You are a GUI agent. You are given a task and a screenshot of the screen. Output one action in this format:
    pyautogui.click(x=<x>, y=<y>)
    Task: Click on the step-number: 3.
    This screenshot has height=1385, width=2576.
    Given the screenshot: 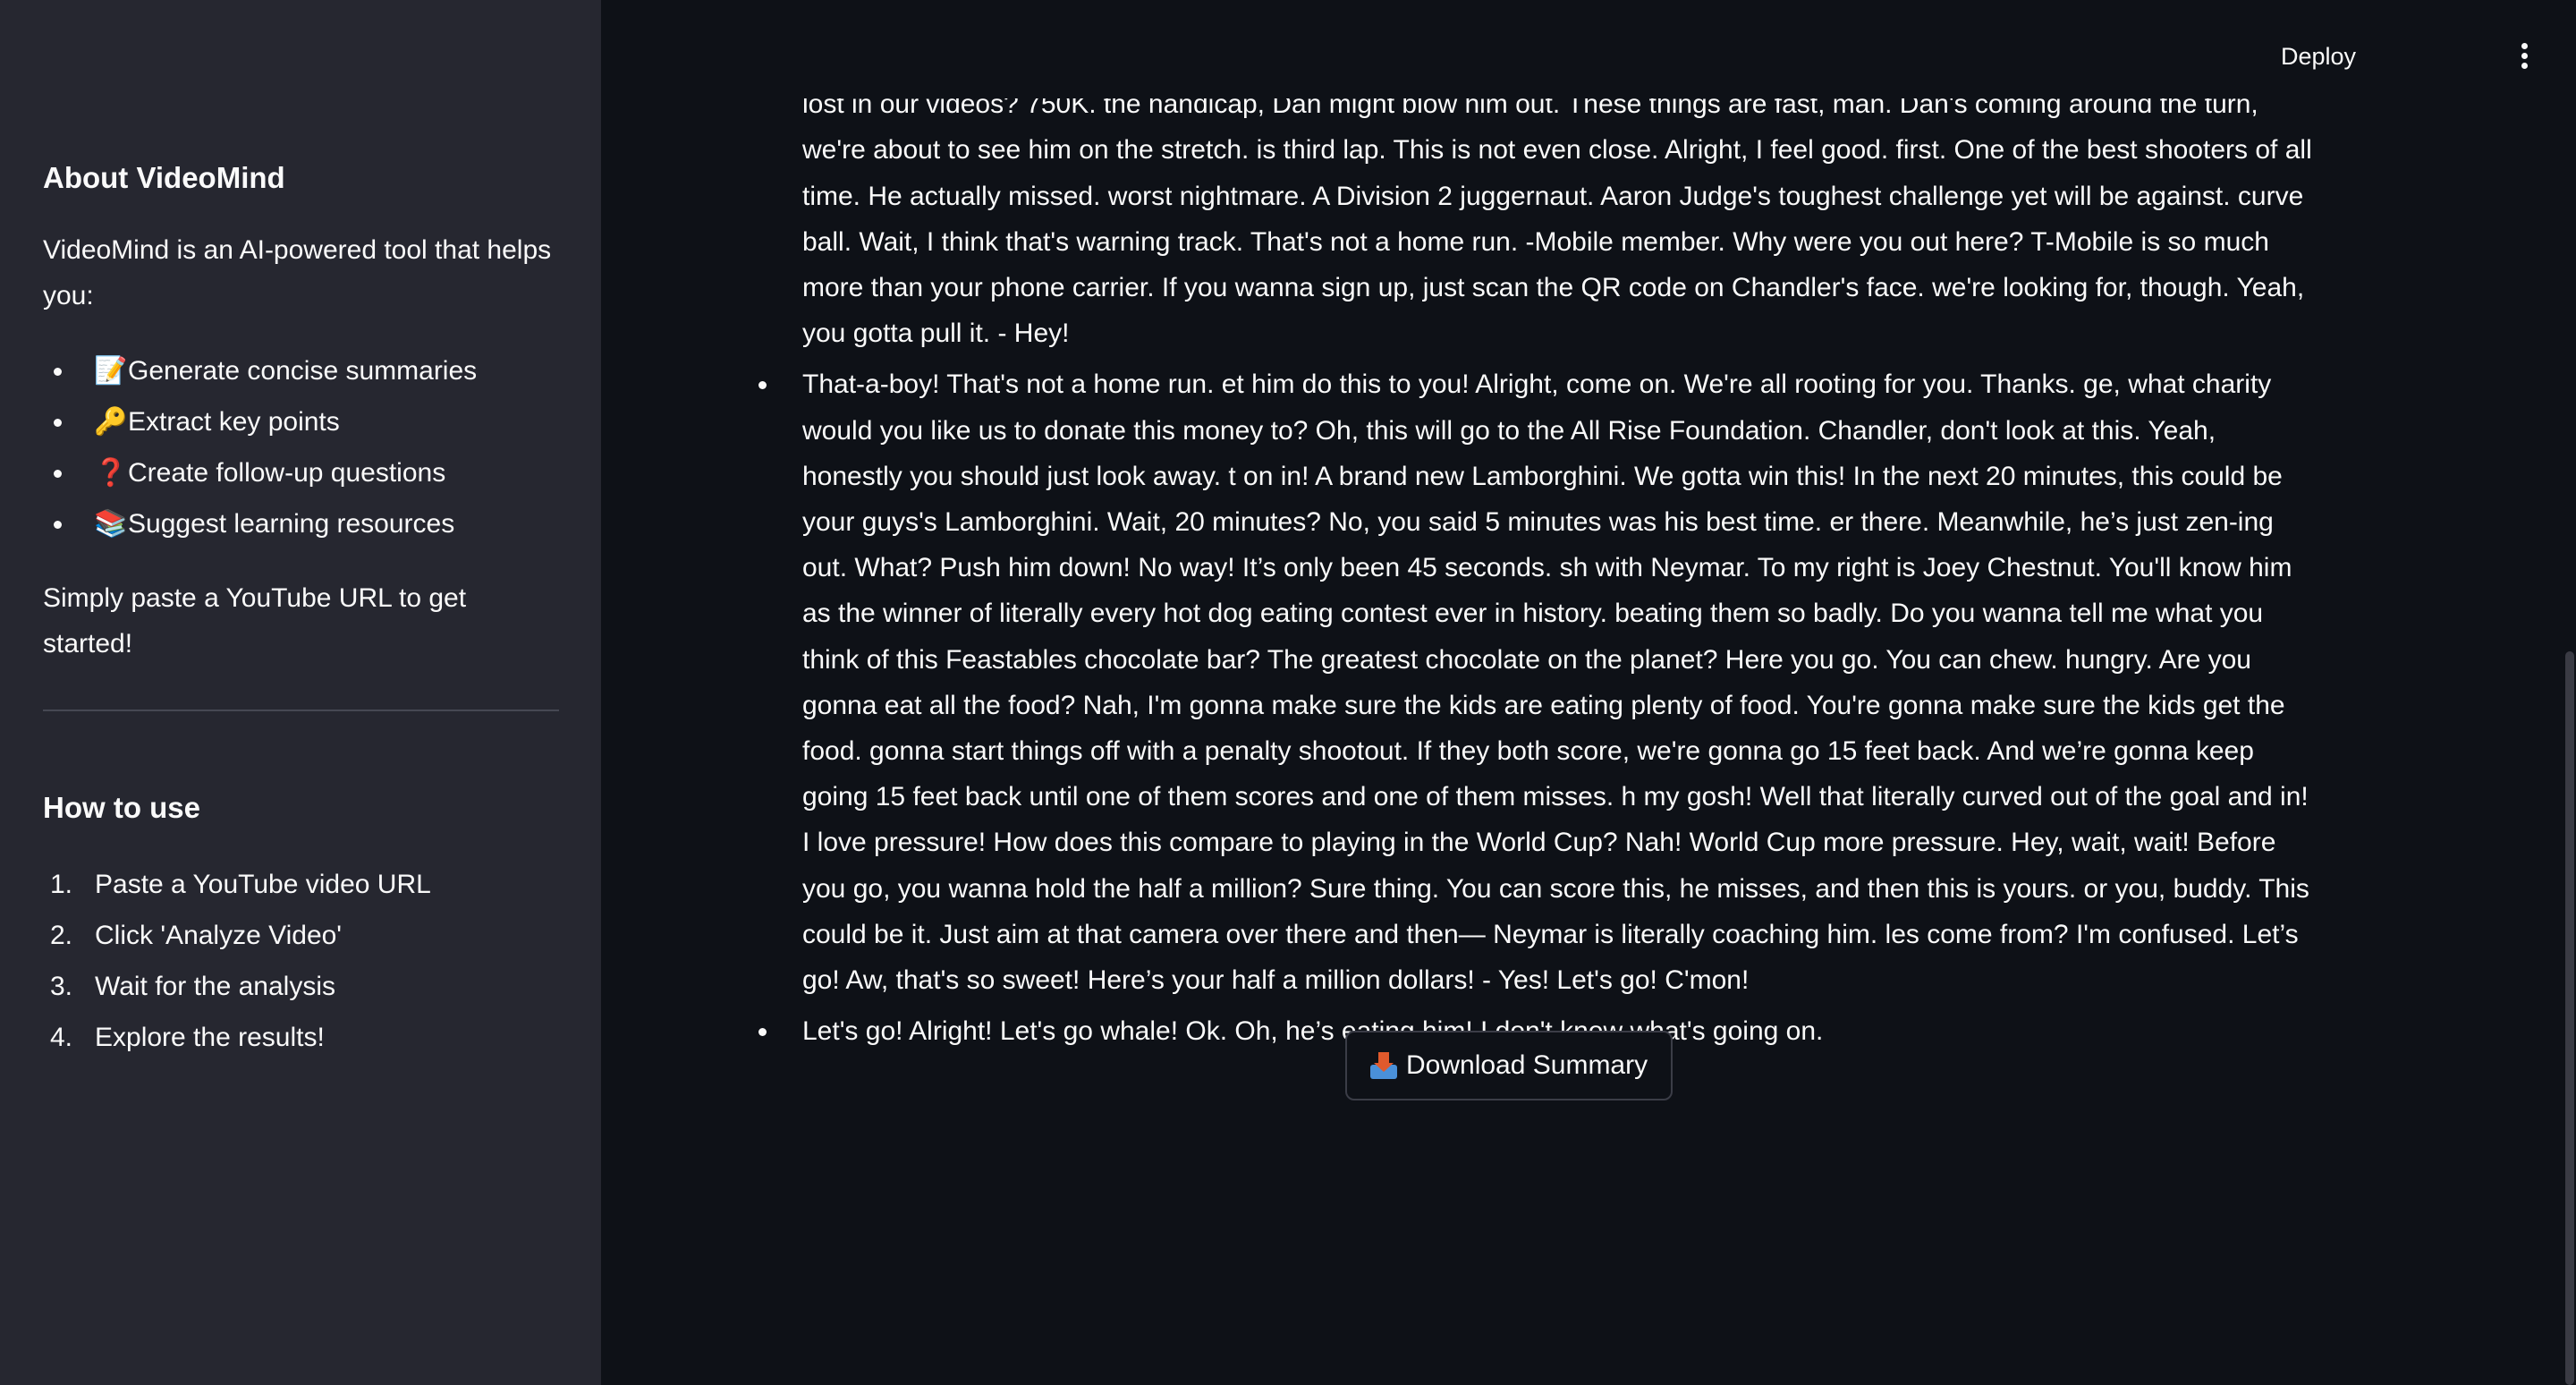 What is the action you would take?
    pyautogui.click(x=61, y=986)
    